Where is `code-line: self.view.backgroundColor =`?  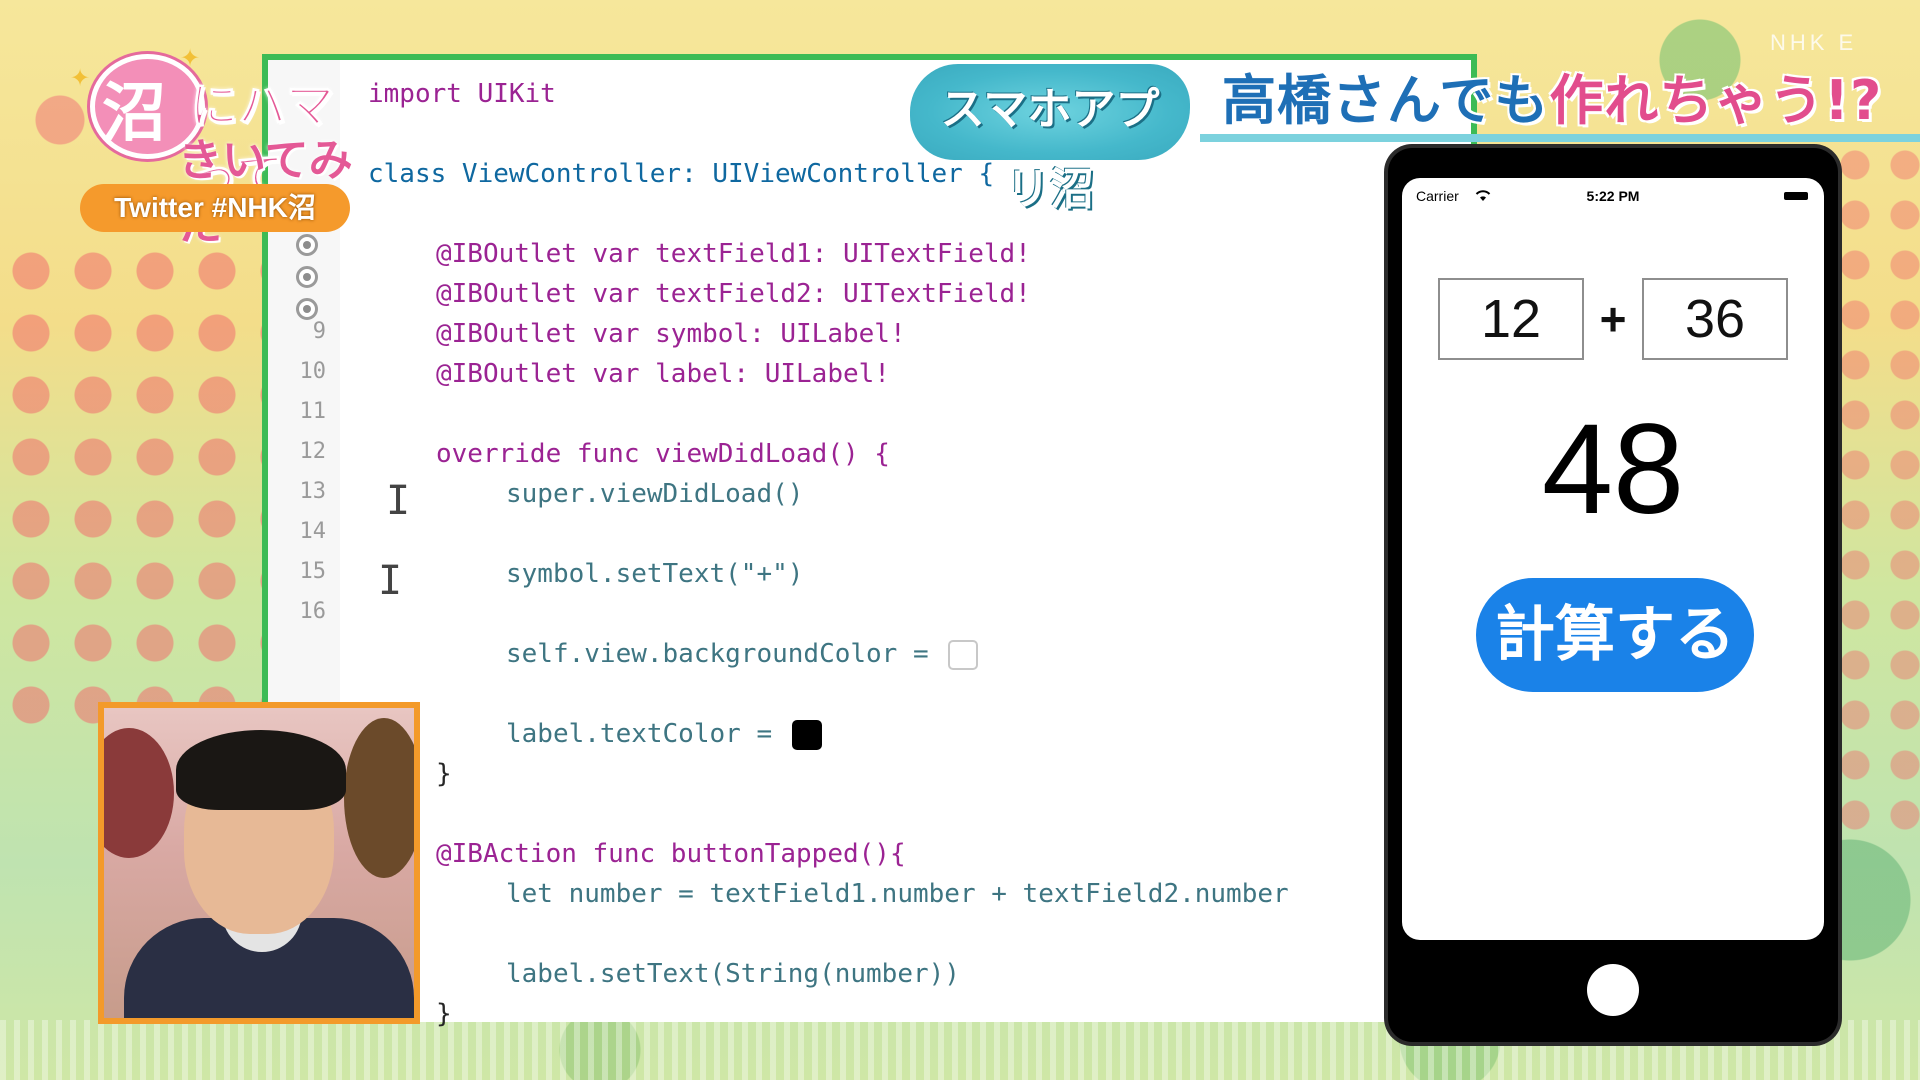 code-line: self.view.backgroundColor = is located at coordinates (742, 654).